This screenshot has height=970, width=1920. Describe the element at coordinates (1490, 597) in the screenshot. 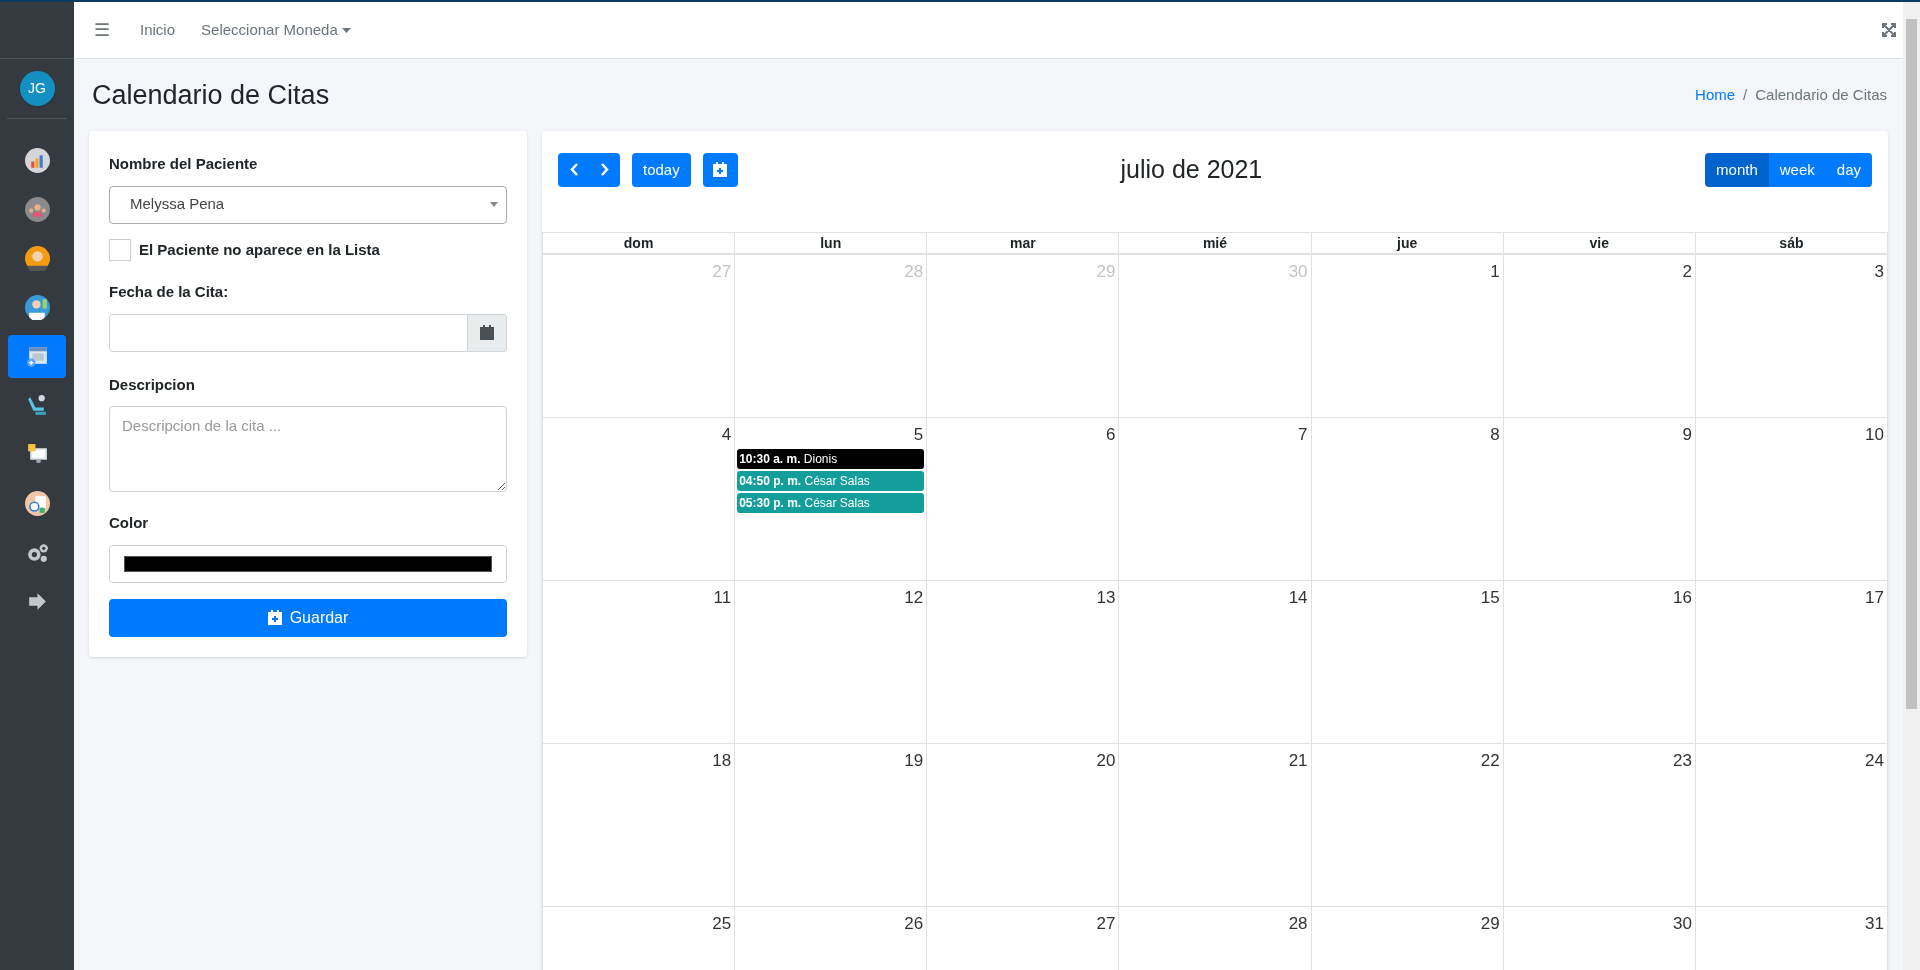

I see `day-number: 15` at that location.